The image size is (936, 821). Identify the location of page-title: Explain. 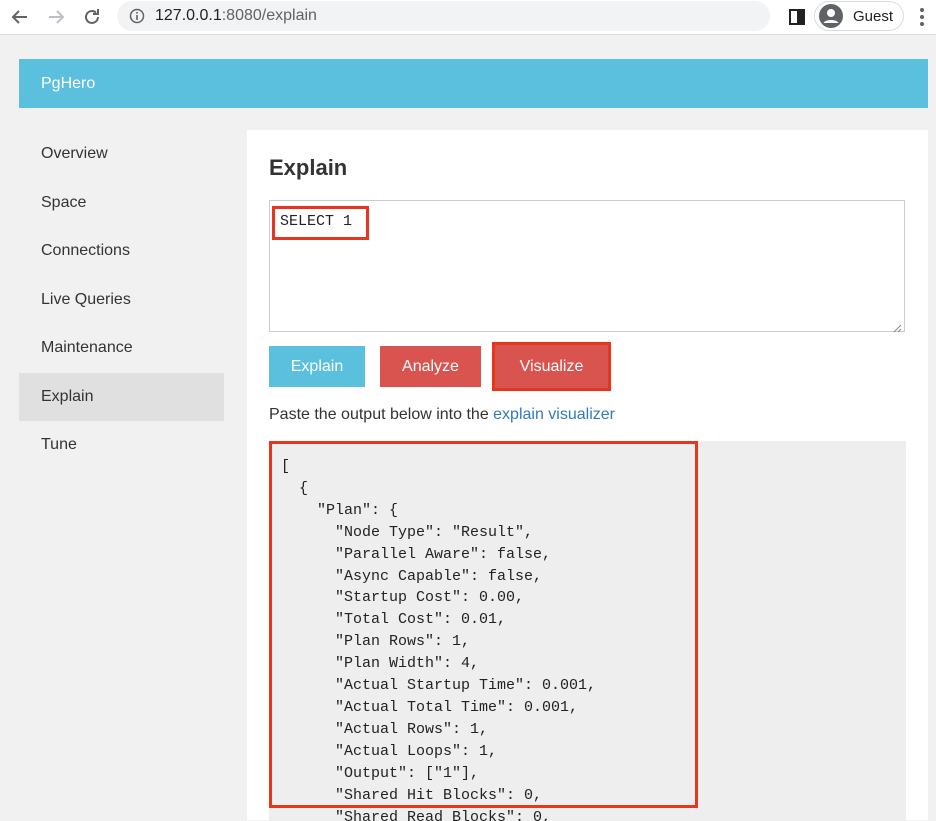
(308, 168).